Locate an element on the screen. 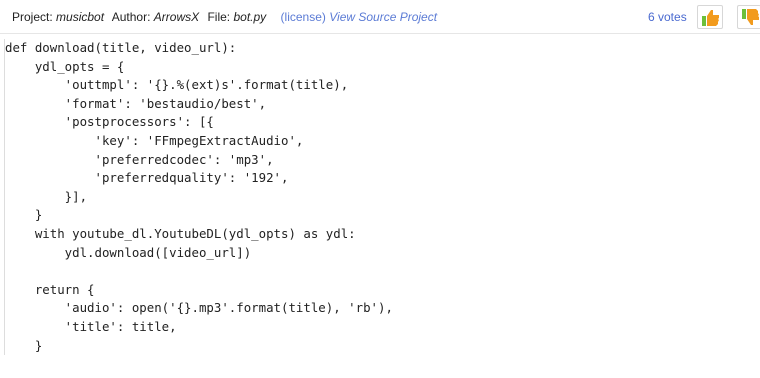  file-label: File: is located at coordinates (219, 17).